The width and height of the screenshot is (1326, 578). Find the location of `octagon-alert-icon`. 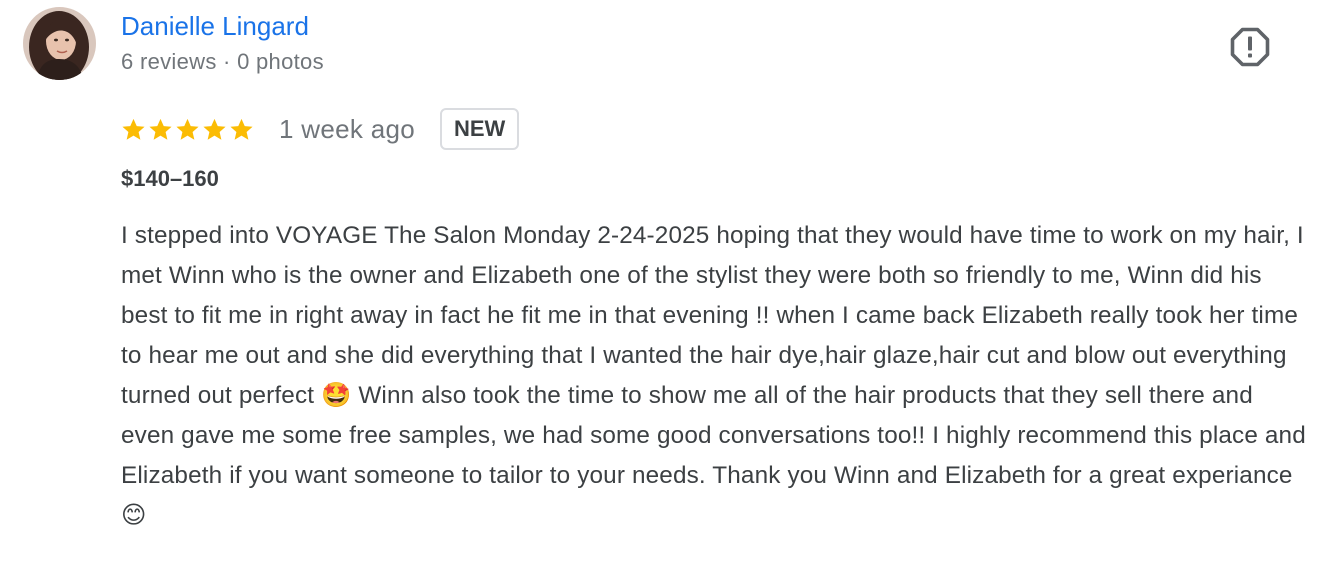

octagon-alert-icon is located at coordinates (1250, 47).